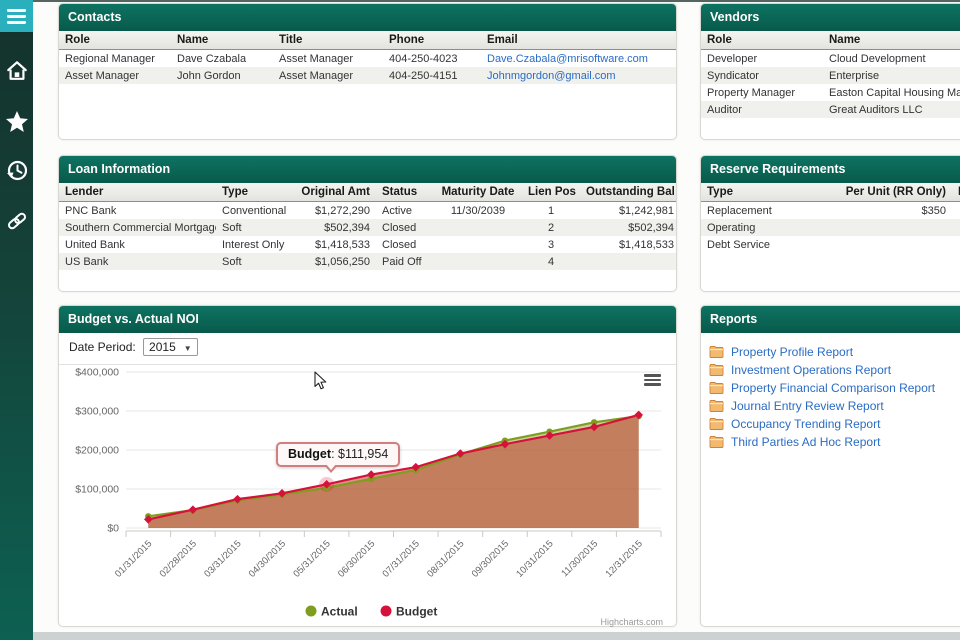 Image resolution: width=960 pixels, height=640 pixels. I want to click on svg-text: 08/31/2015, so click(445, 558).